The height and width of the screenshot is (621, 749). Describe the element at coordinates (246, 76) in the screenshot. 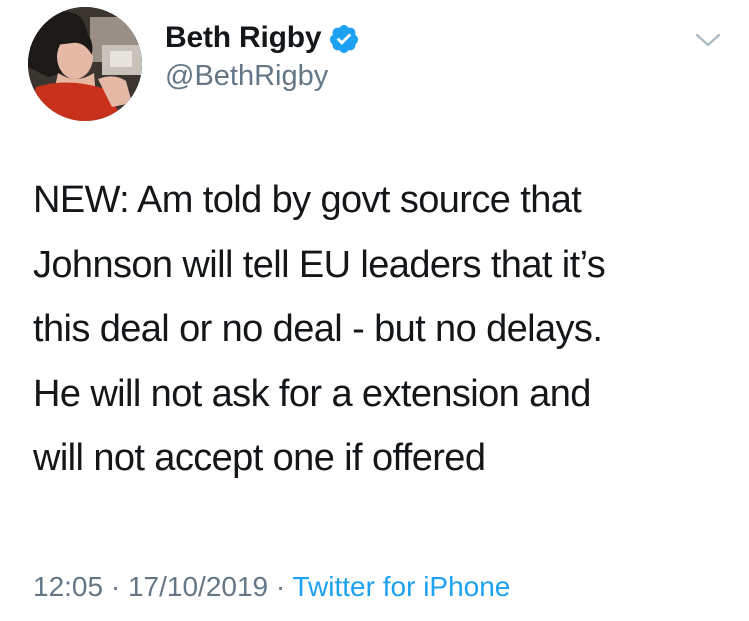

I see `author-handle: @BethRigby` at that location.